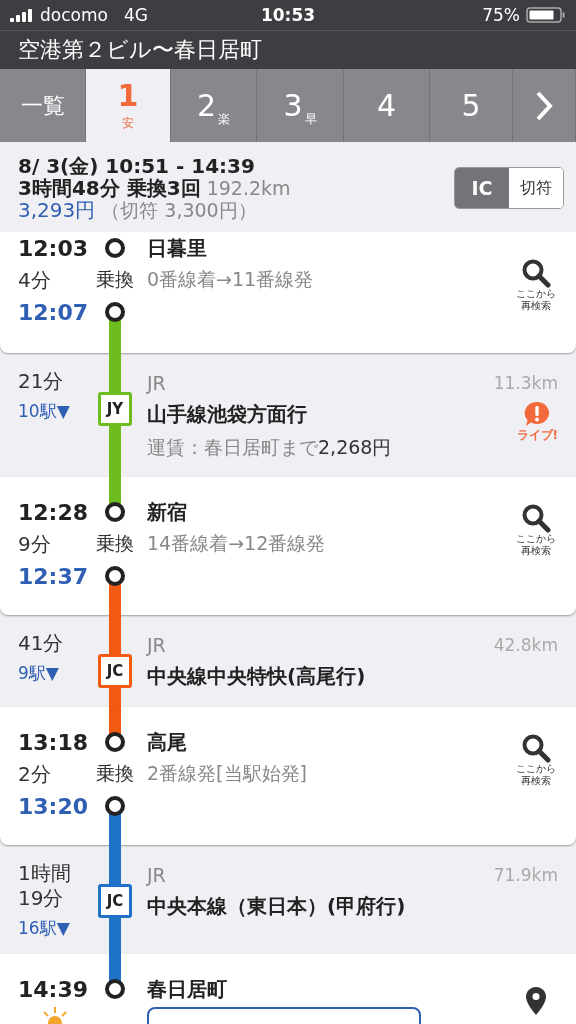 This screenshot has height=1024, width=576. Describe the element at coordinates (525, 645) in the screenshot. I see `ride-distance: 42.8km` at that location.